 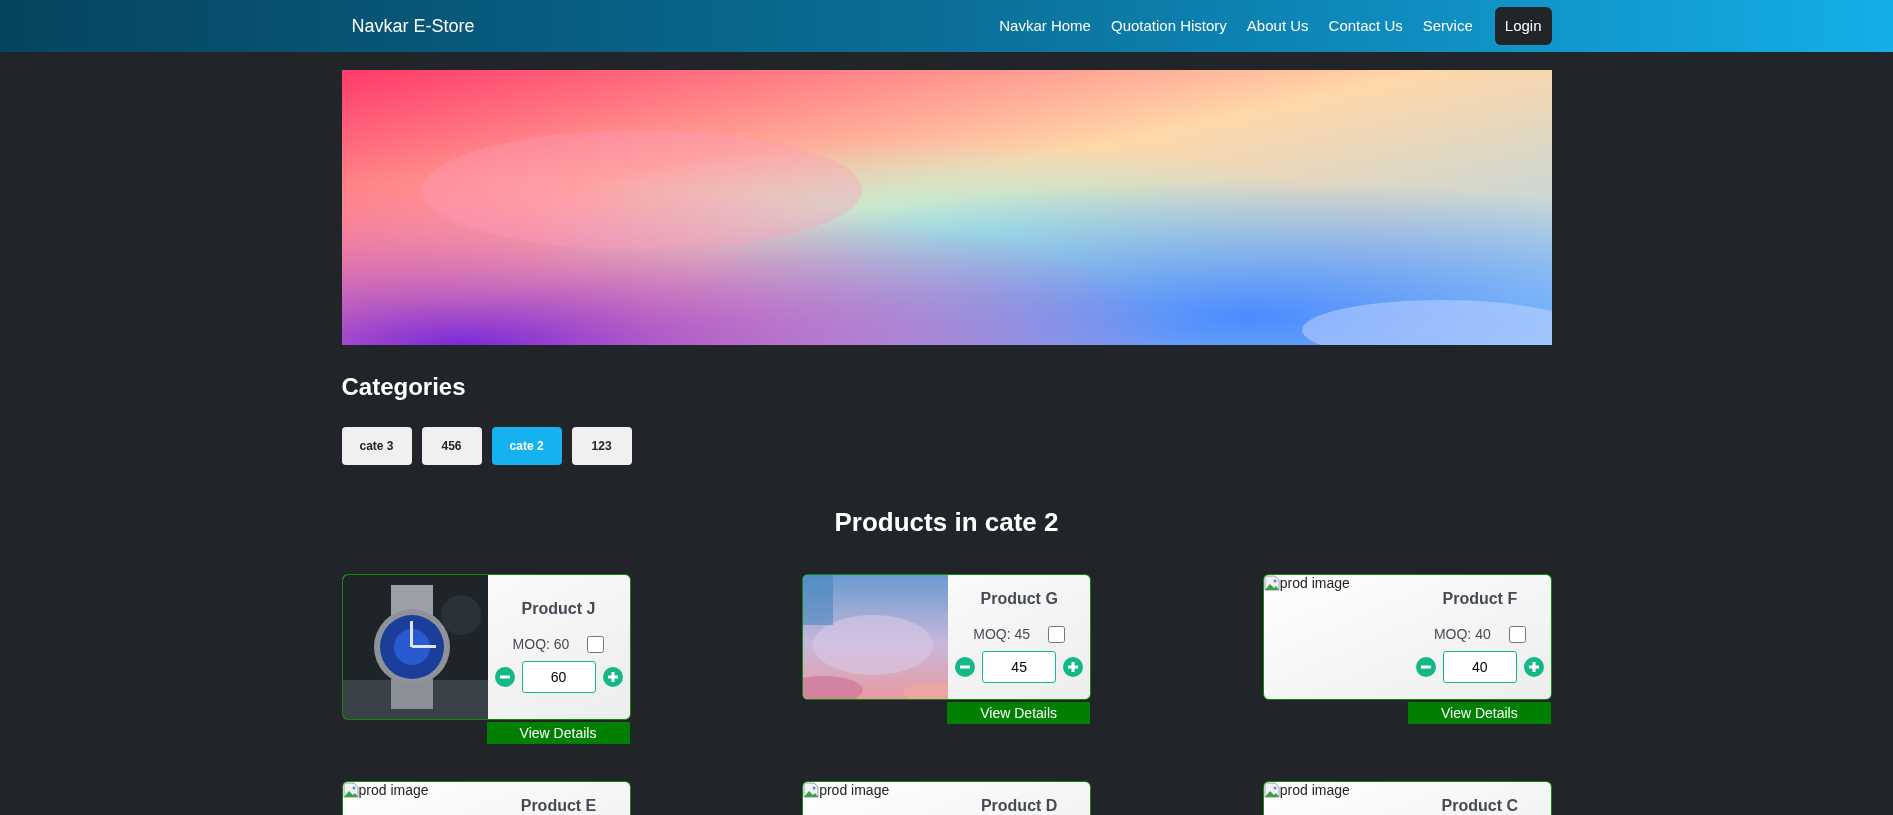 What do you see at coordinates (1365, 26) in the screenshot?
I see `nav-link: Contact Us` at bounding box center [1365, 26].